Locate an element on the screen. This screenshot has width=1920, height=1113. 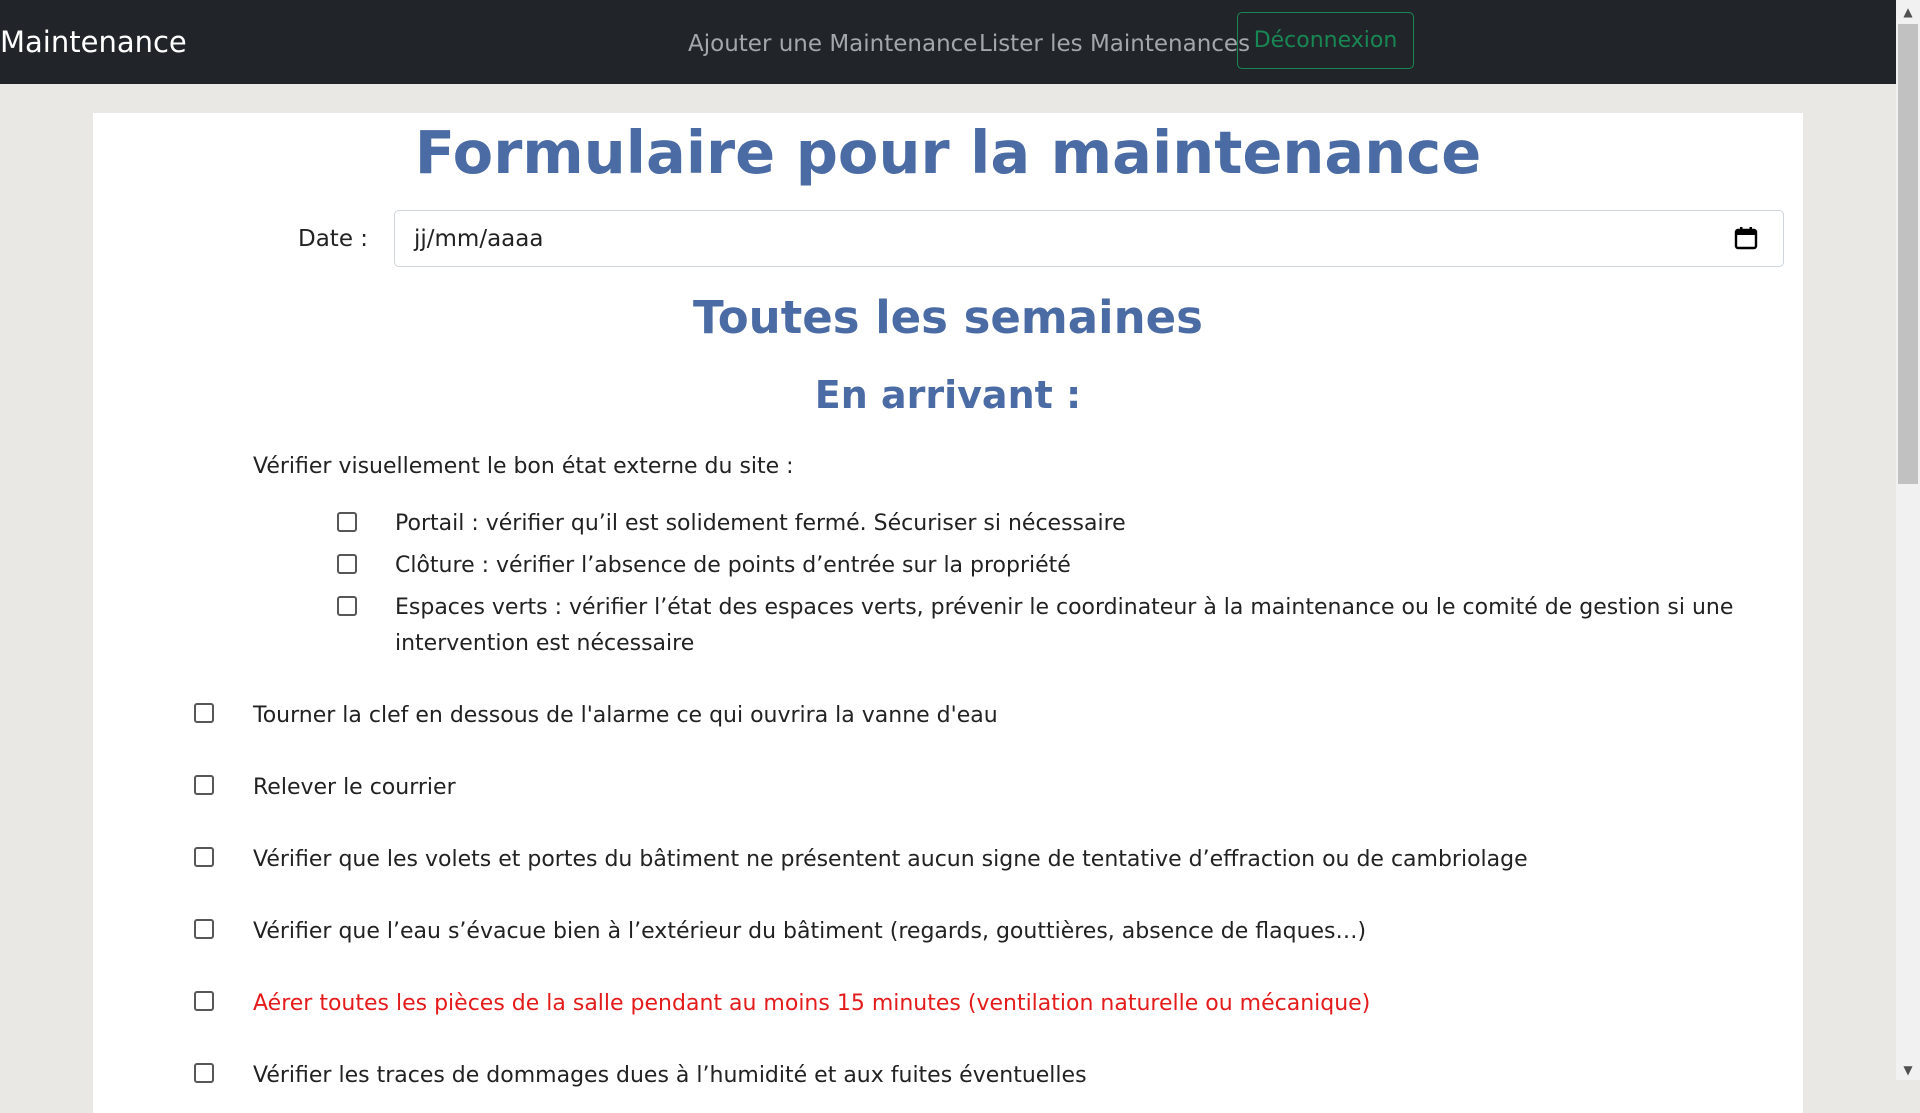
item-courrier: Relever le courrier is located at coordinates (354, 787).